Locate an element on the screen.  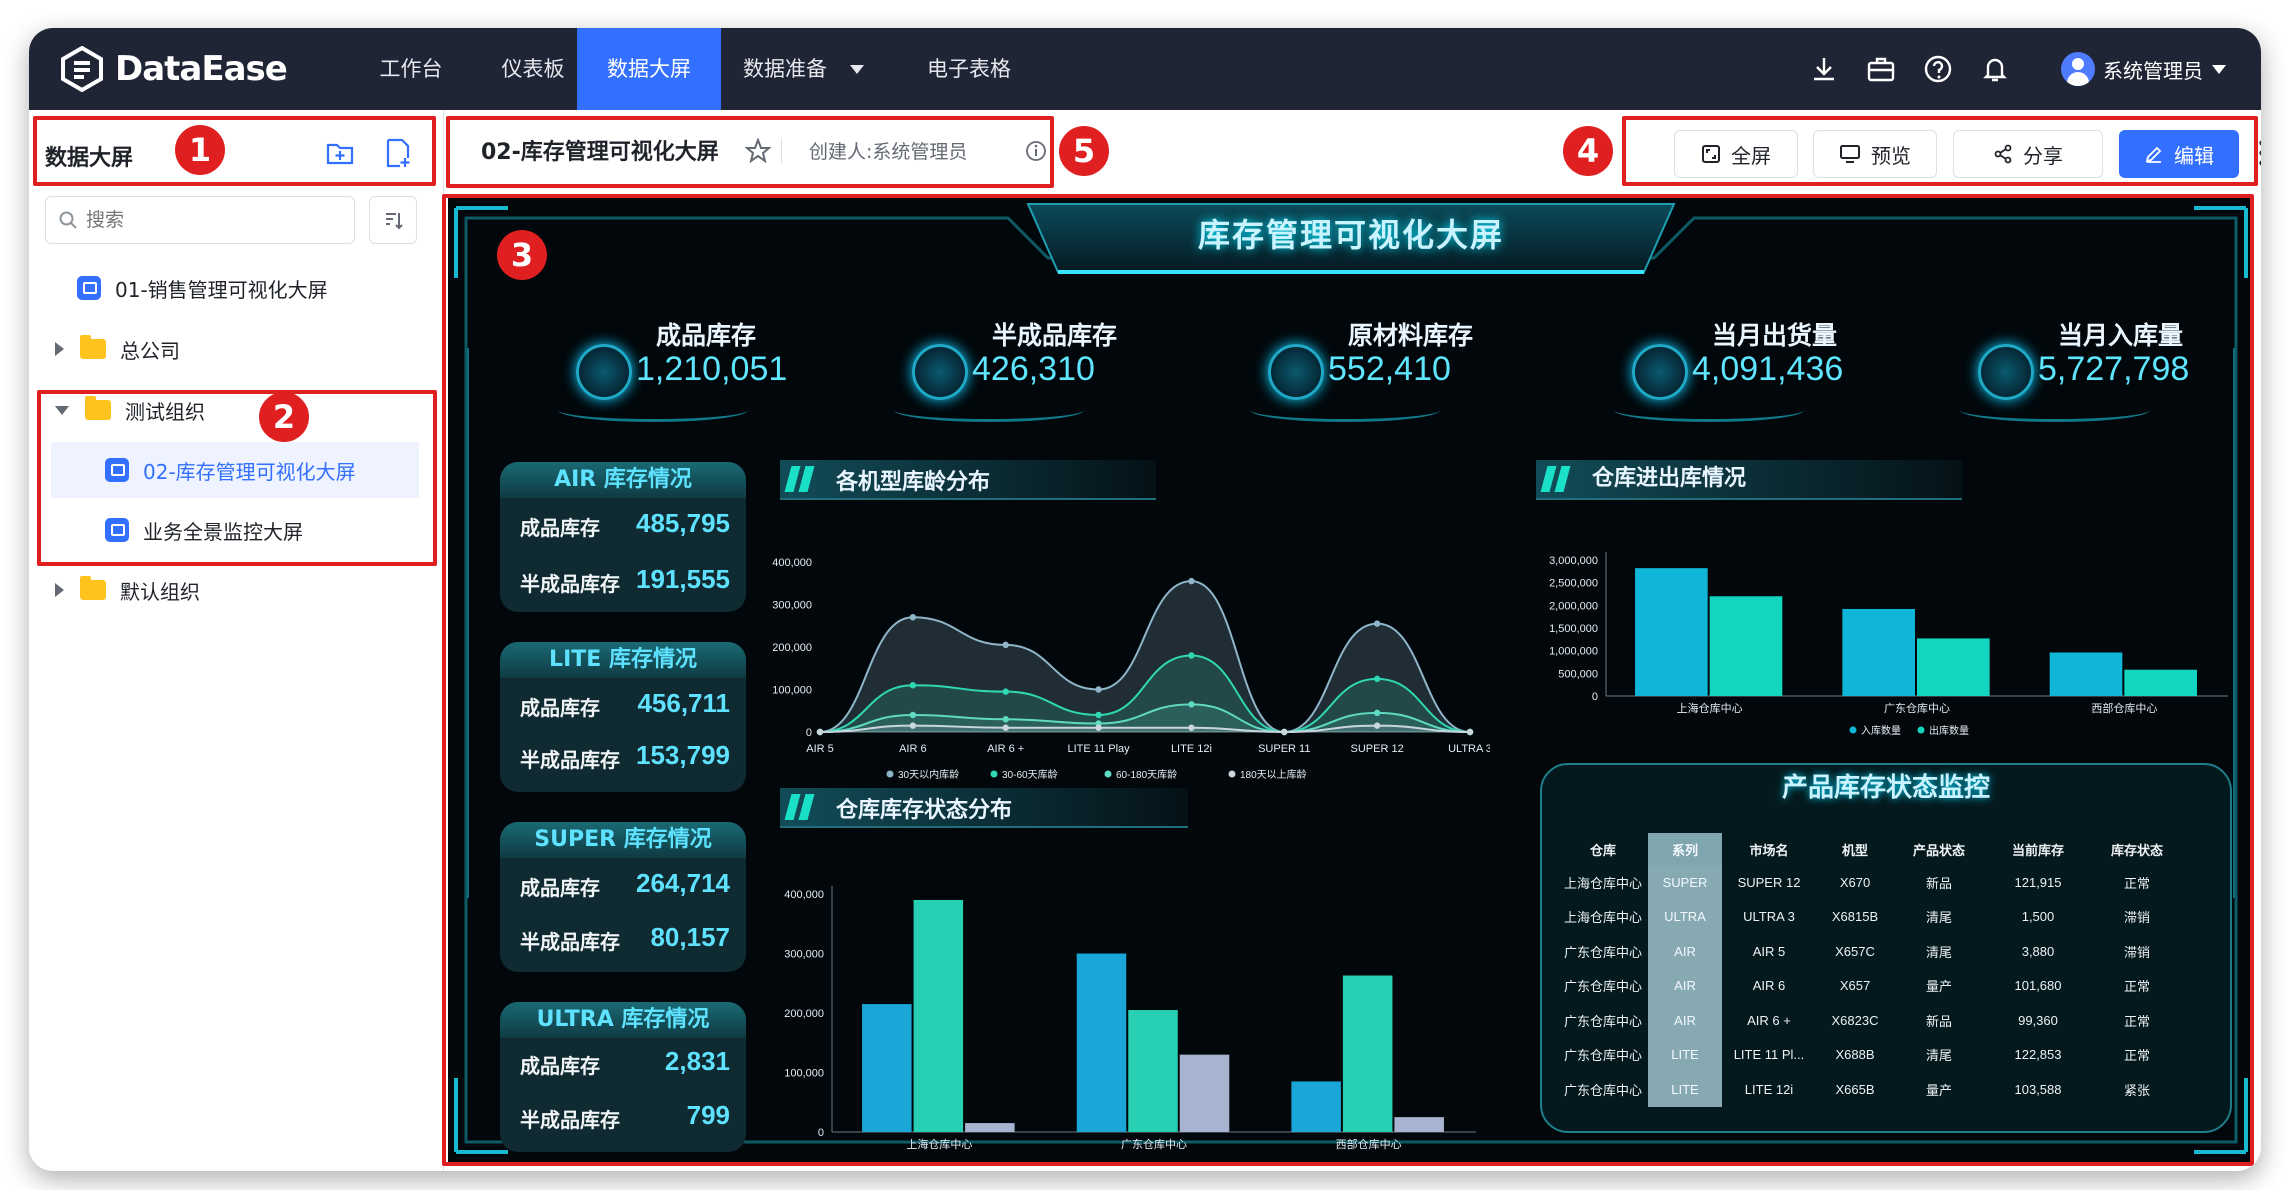
tree-item-label: 总公司 is located at coordinates (150, 350).